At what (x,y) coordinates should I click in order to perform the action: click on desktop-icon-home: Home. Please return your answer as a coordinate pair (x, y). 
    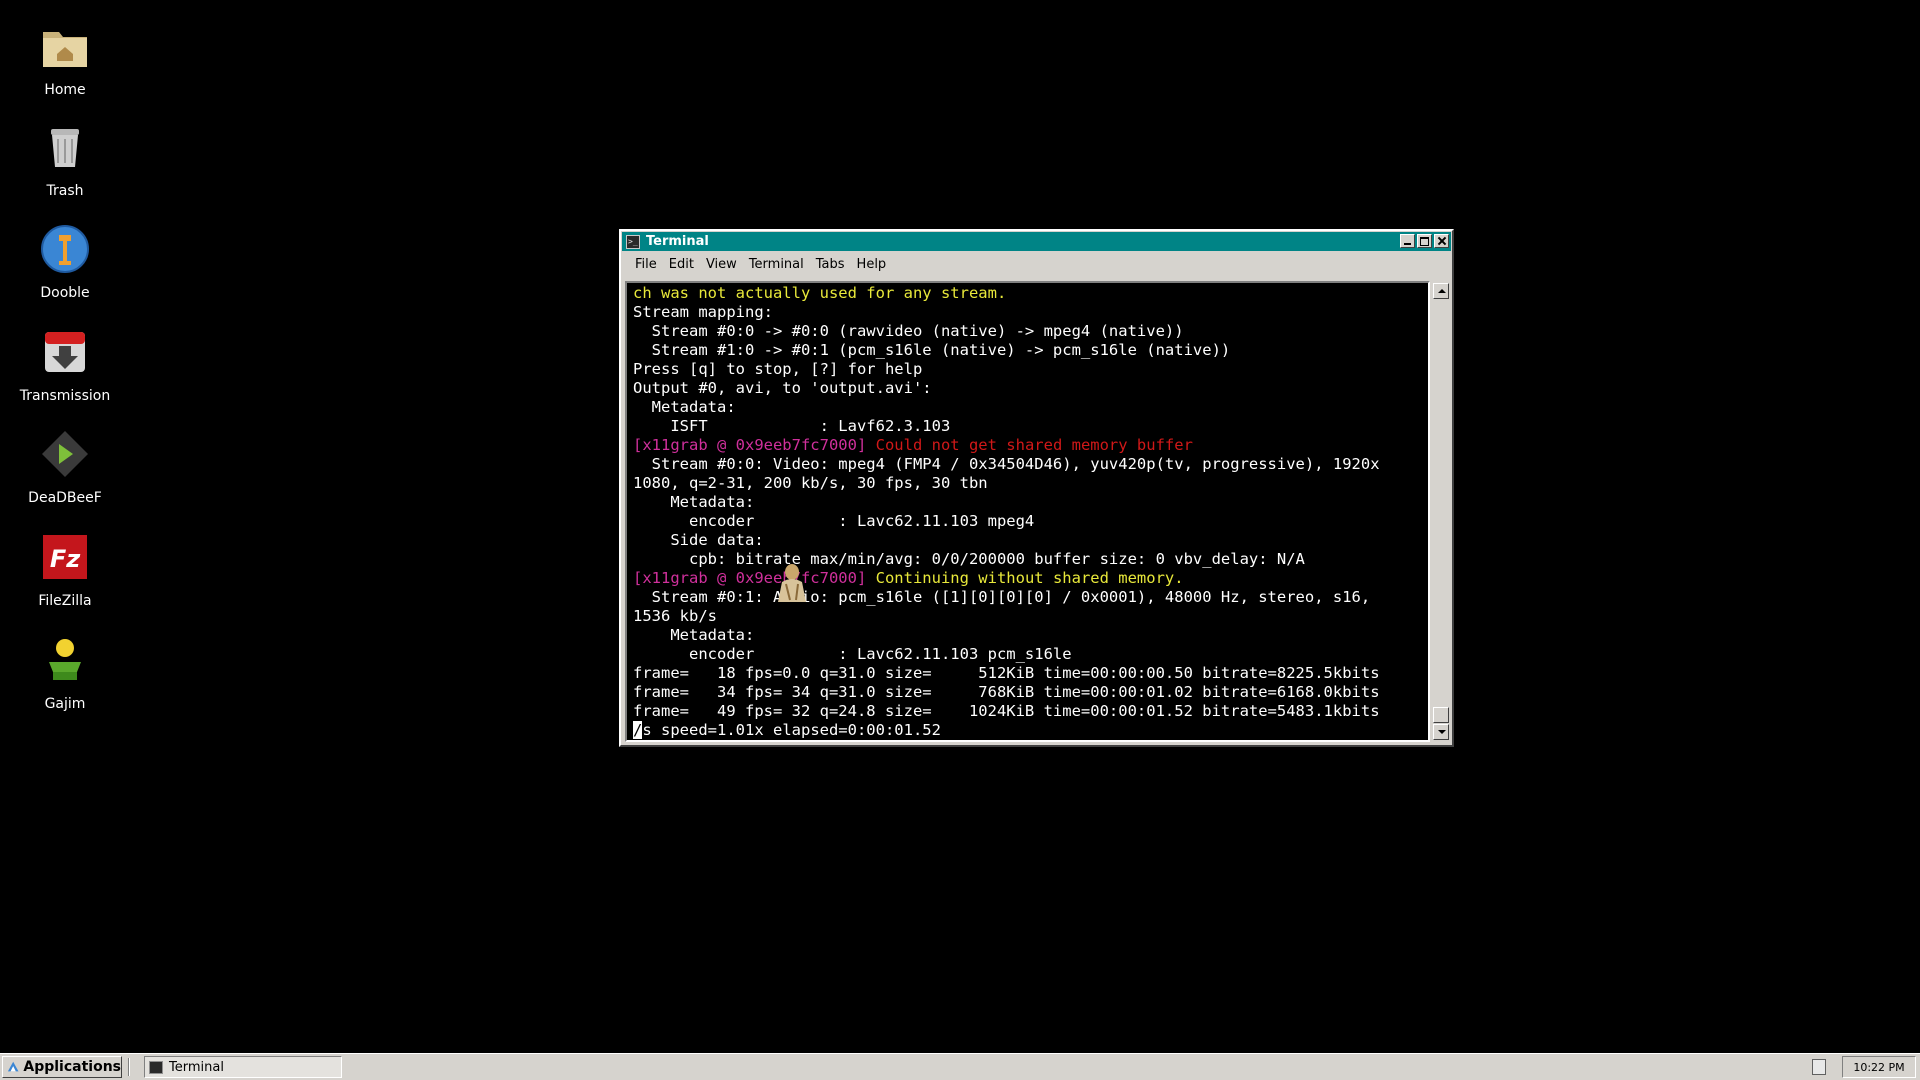
    Looking at the image, I should click on (65, 59).